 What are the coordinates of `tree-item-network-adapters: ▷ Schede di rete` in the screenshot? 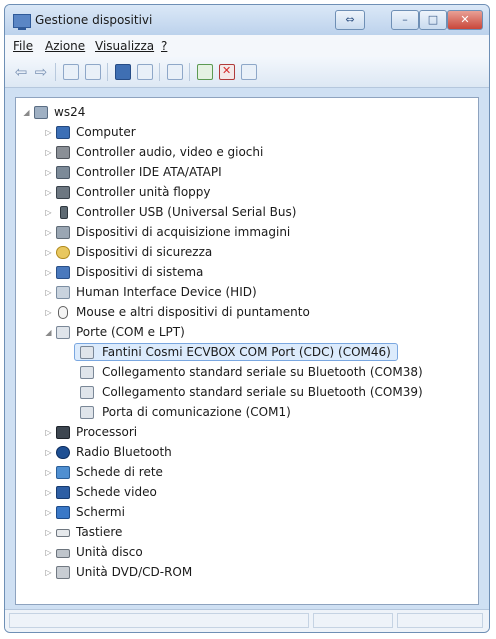 It's located at (246, 473).